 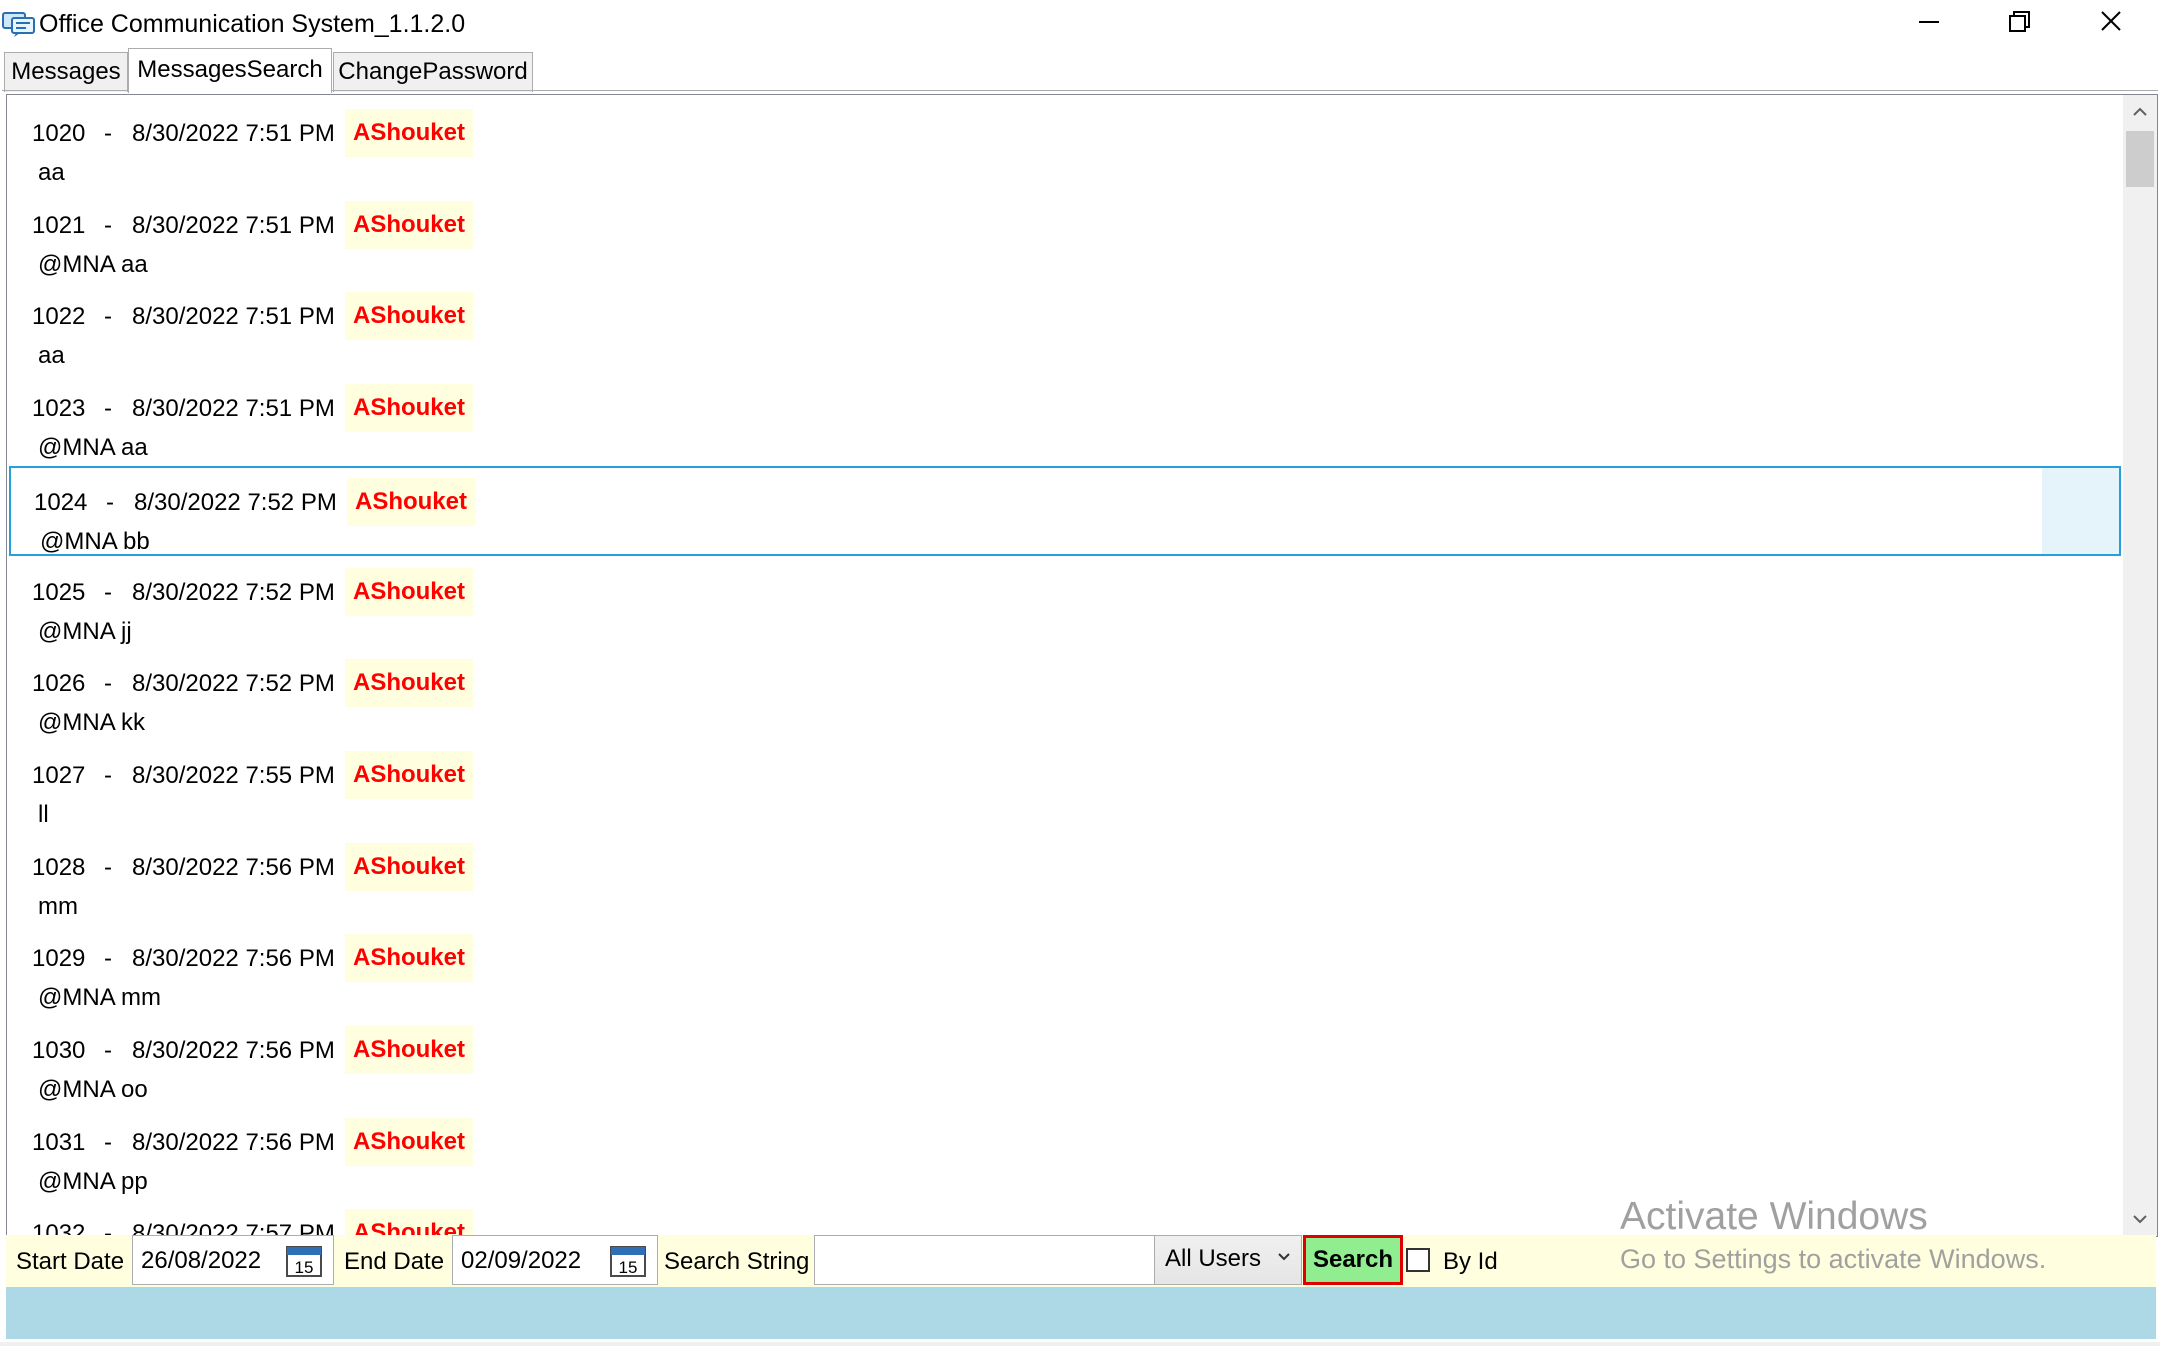 I want to click on message-id: 1029, so click(x=59, y=959).